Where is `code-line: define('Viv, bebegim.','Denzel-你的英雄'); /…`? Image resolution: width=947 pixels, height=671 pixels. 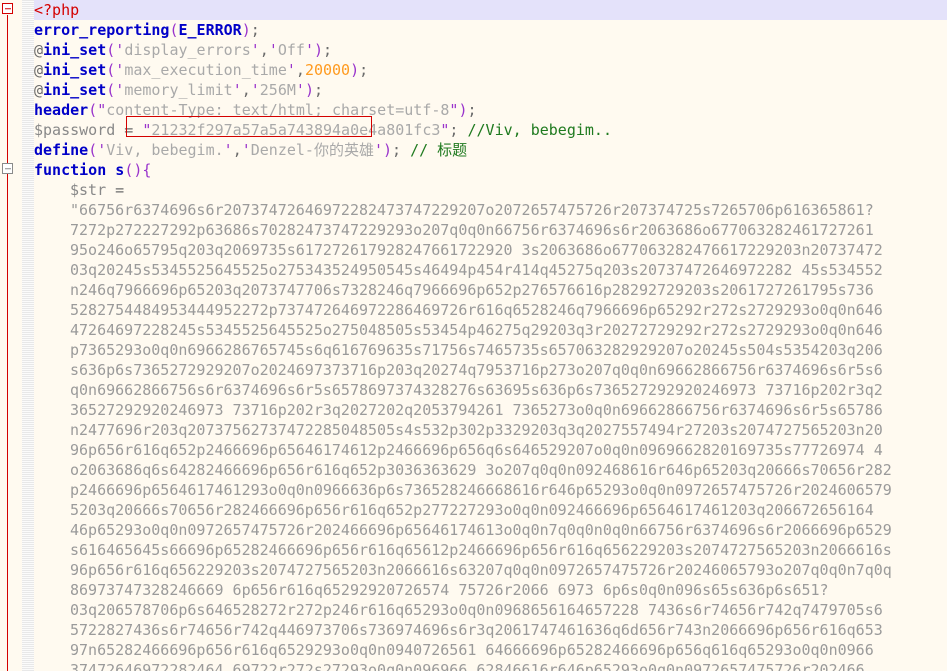 code-line: define('Viv, bebegim.','Denzel-你的英雄'); /… is located at coordinates (490, 150).